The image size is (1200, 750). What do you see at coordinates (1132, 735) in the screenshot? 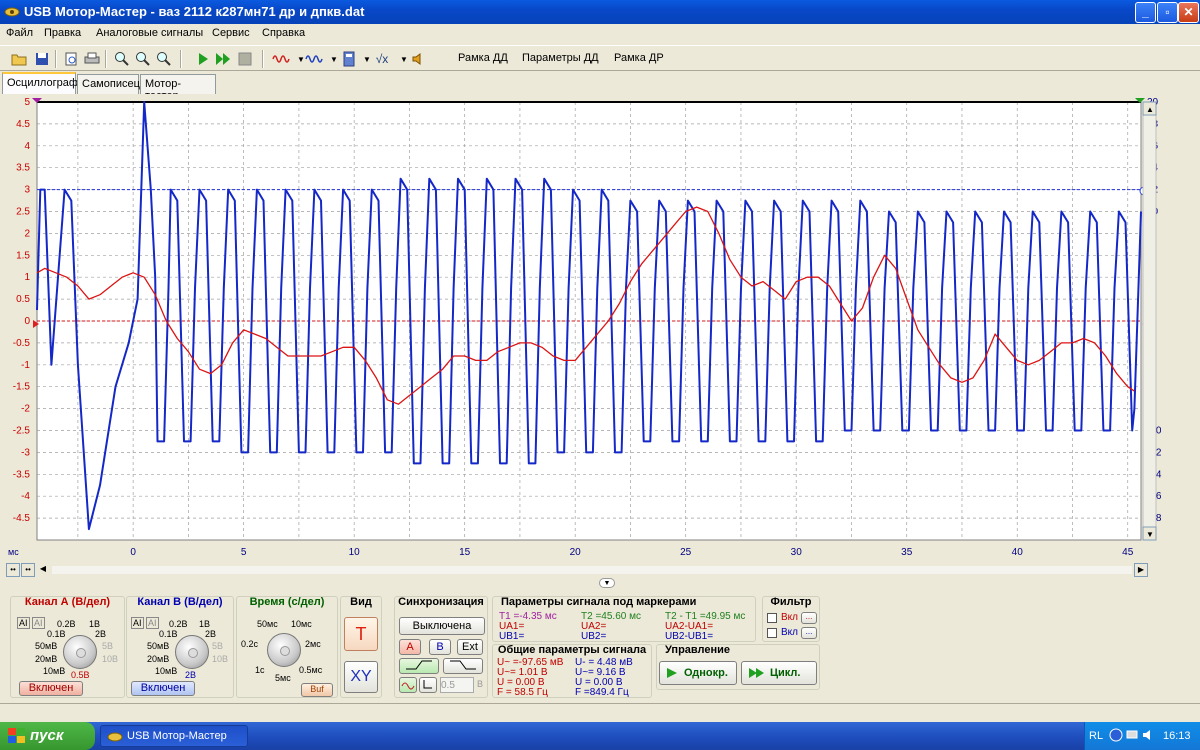
I see `tray-network-icon` at bounding box center [1132, 735].